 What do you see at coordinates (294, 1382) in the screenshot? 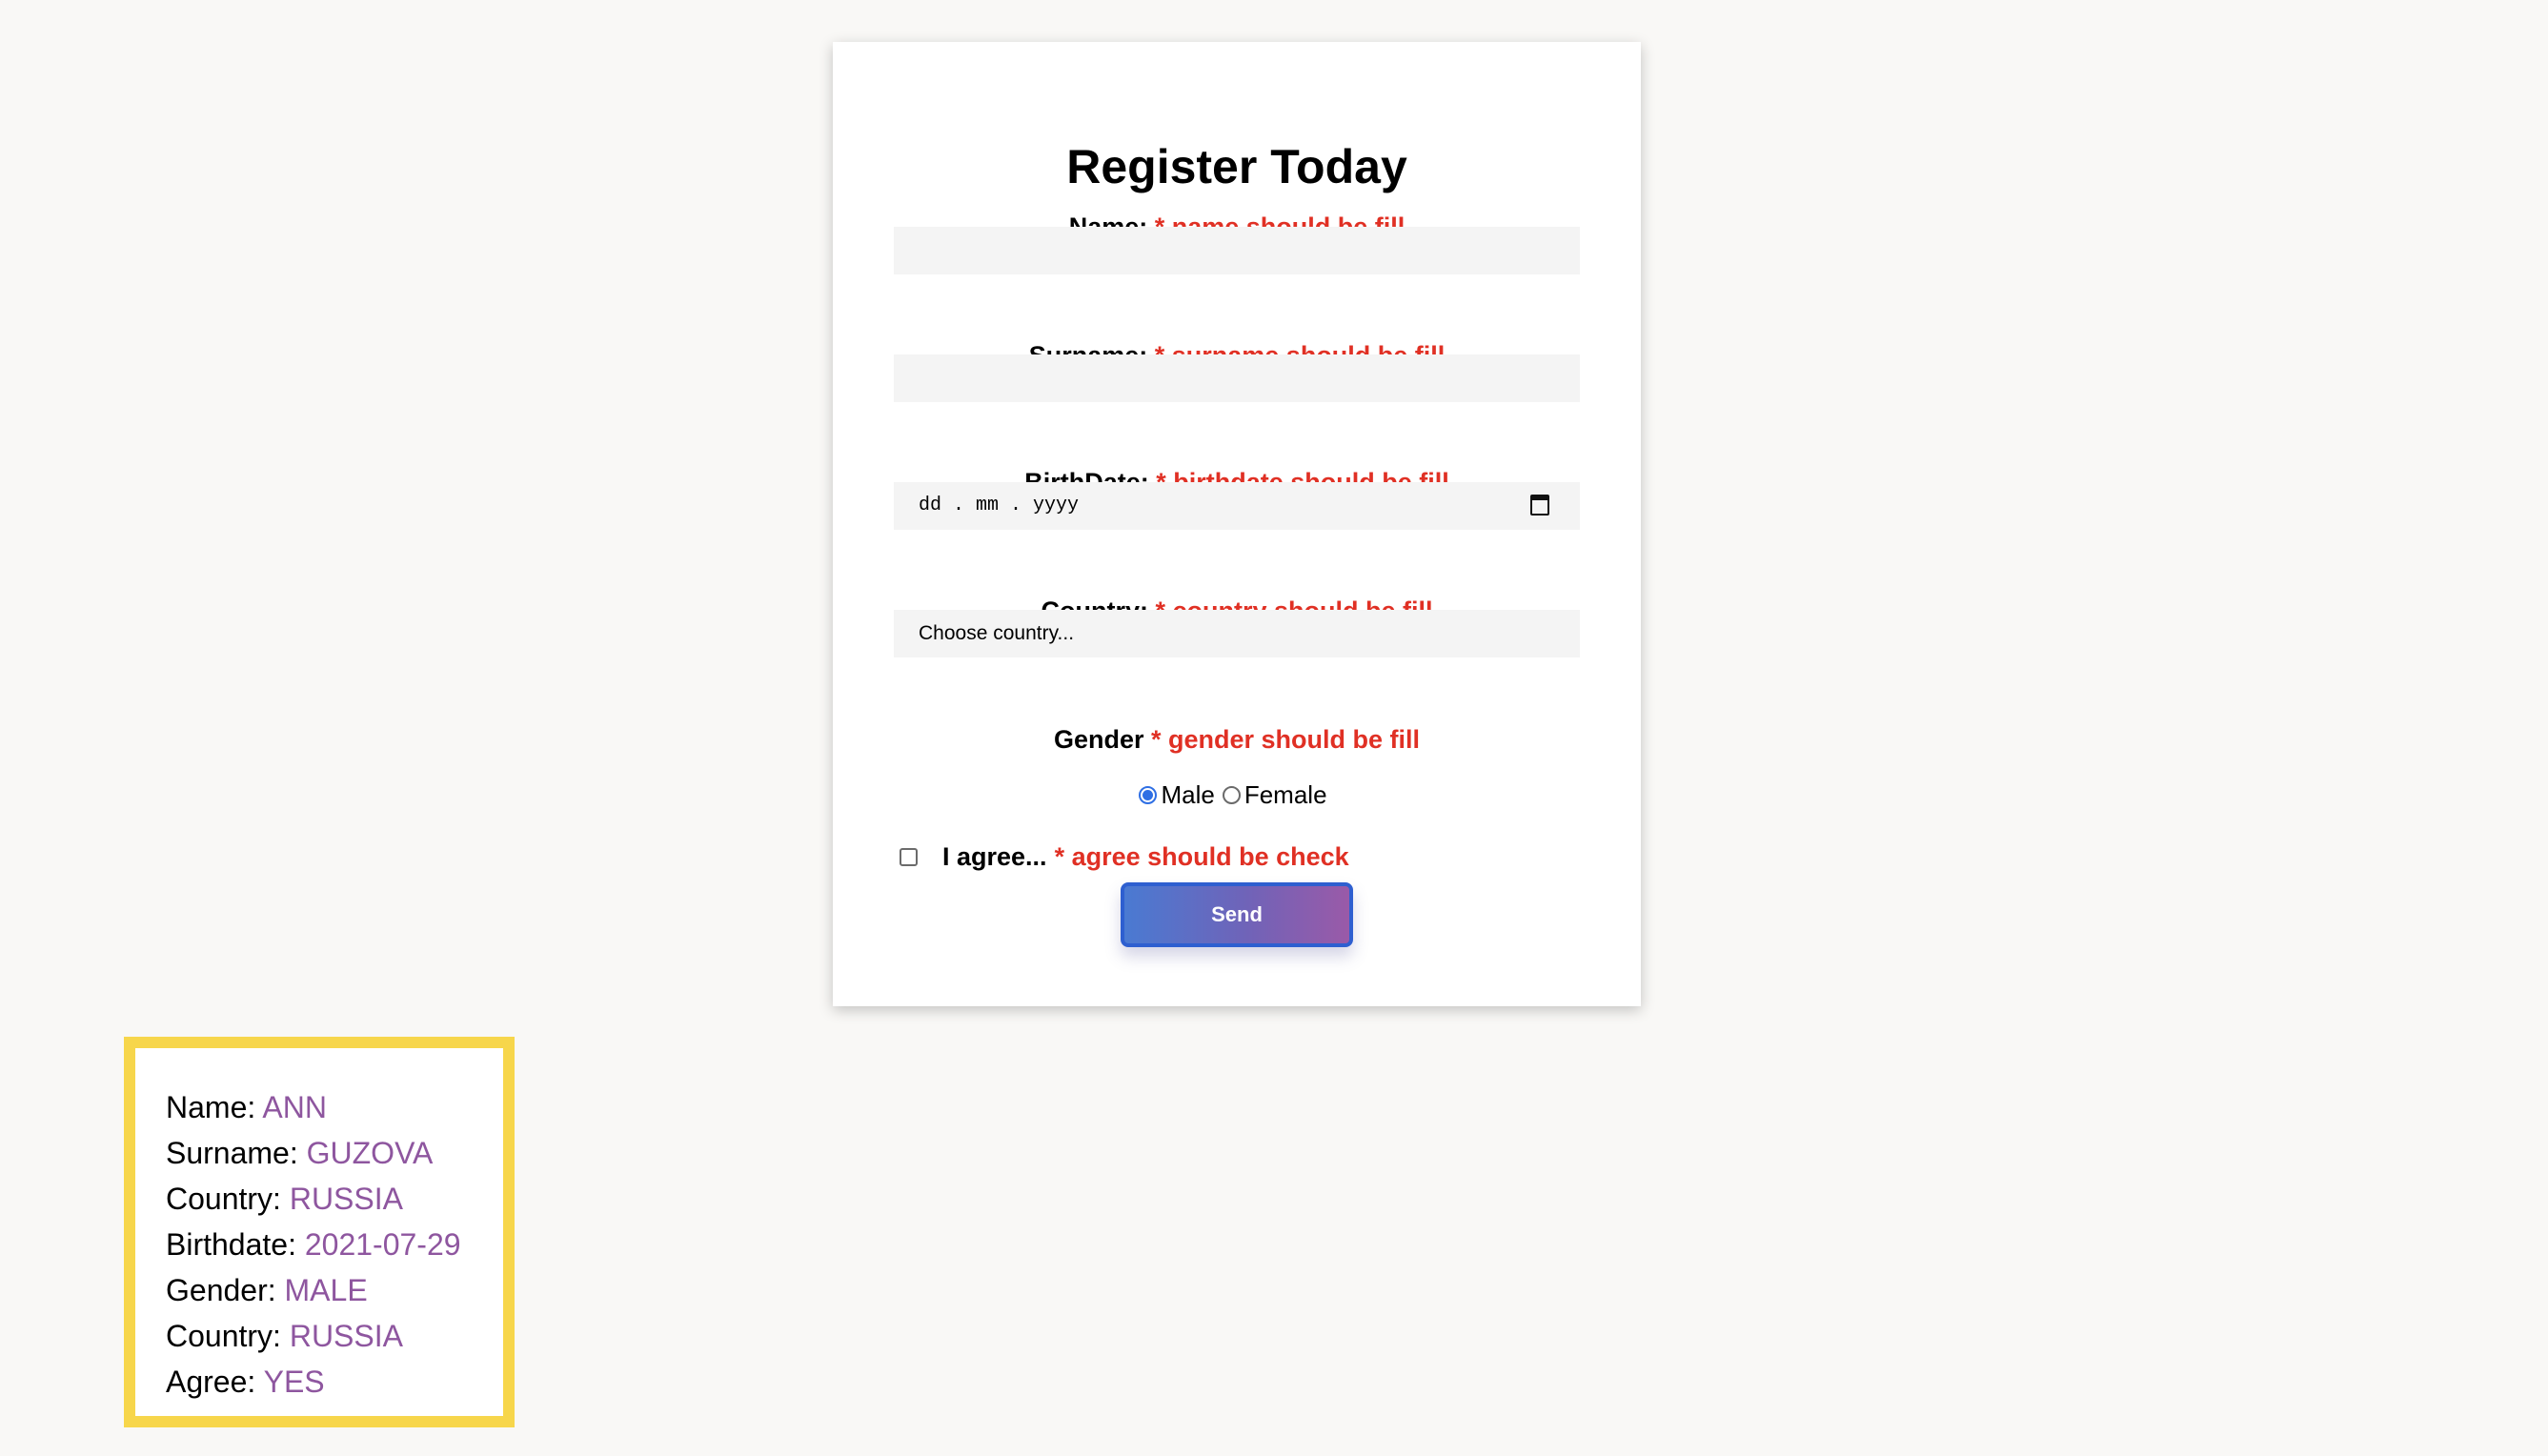
I see `result-value: YES` at bounding box center [294, 1382].